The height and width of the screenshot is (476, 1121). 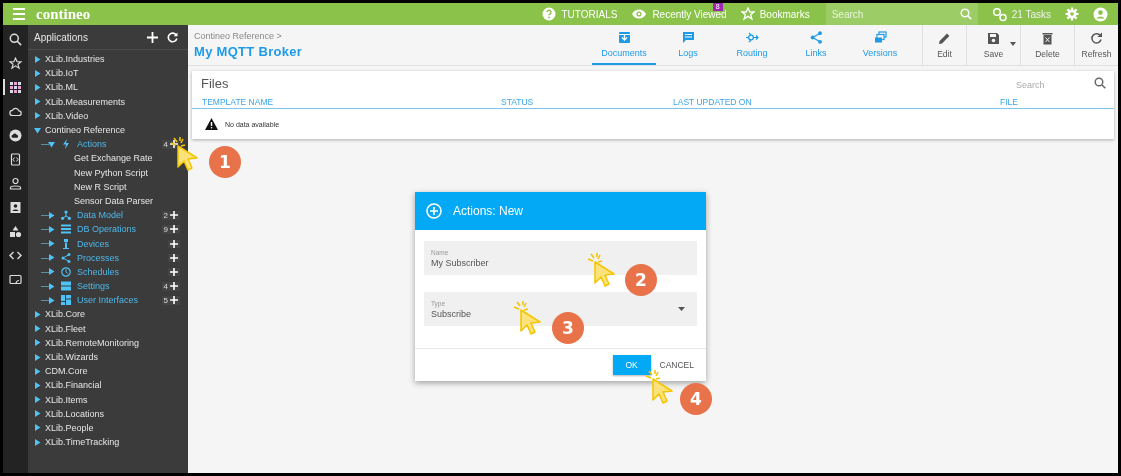 I want to click on breadcrumb: Contineo Reference >, so click(x=393, y=36).